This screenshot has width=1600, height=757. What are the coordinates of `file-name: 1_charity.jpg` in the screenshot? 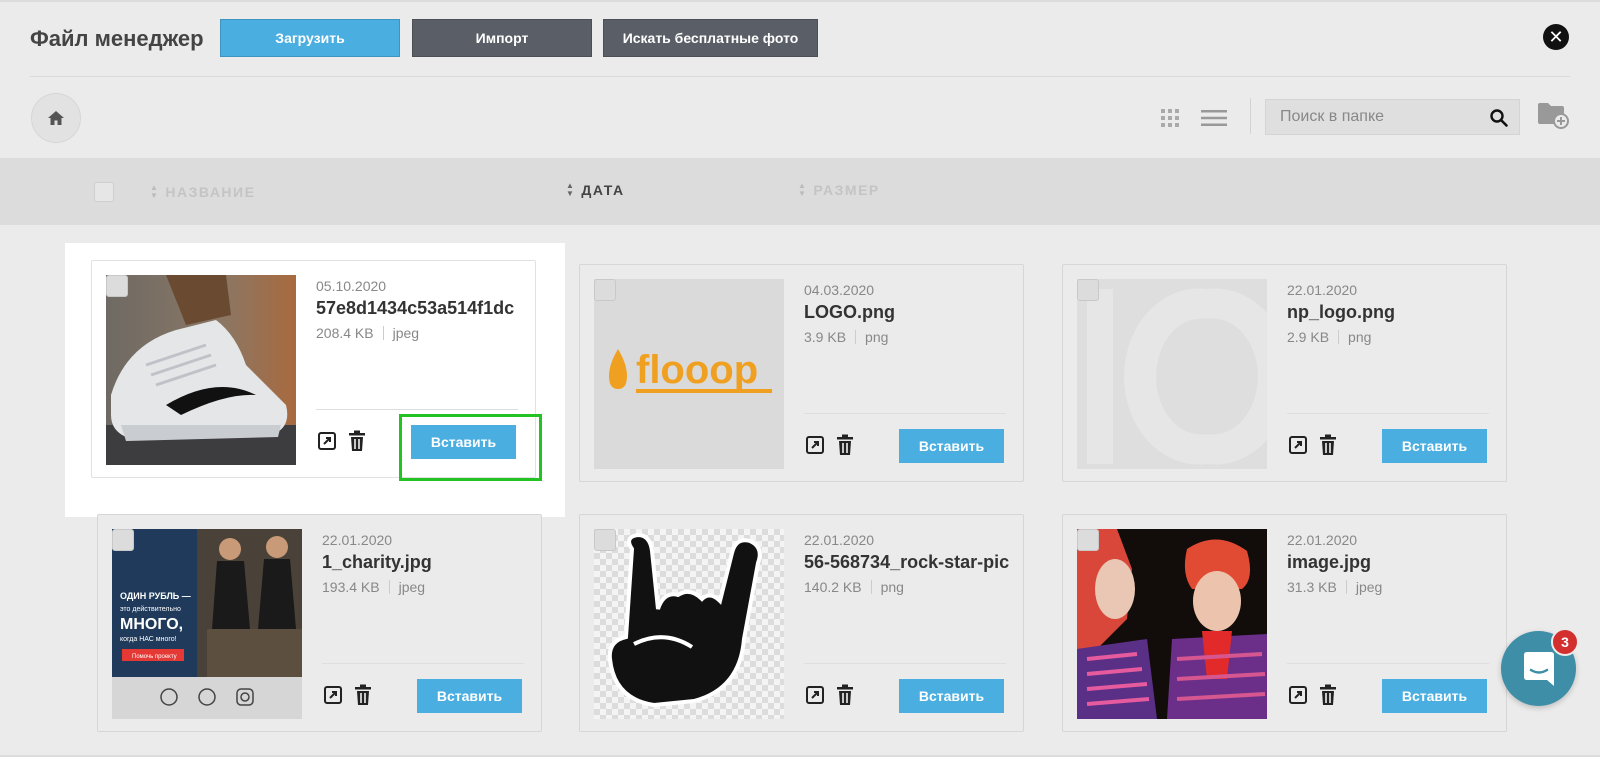 It's located at (377, 562).